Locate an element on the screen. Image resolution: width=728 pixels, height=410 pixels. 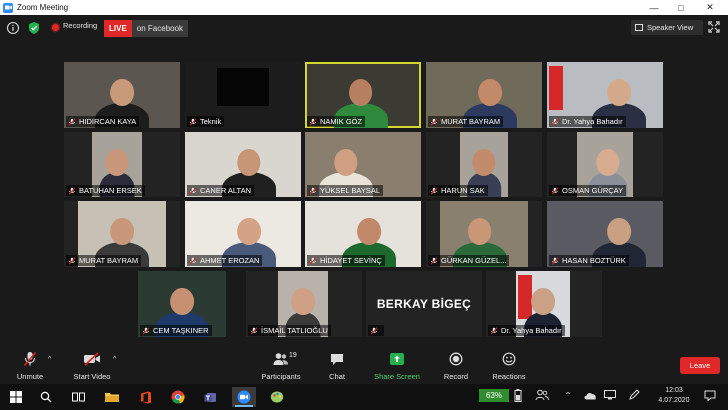
participant-name: Dr. Yahya Bahadır is located at coordinates (592, 121).